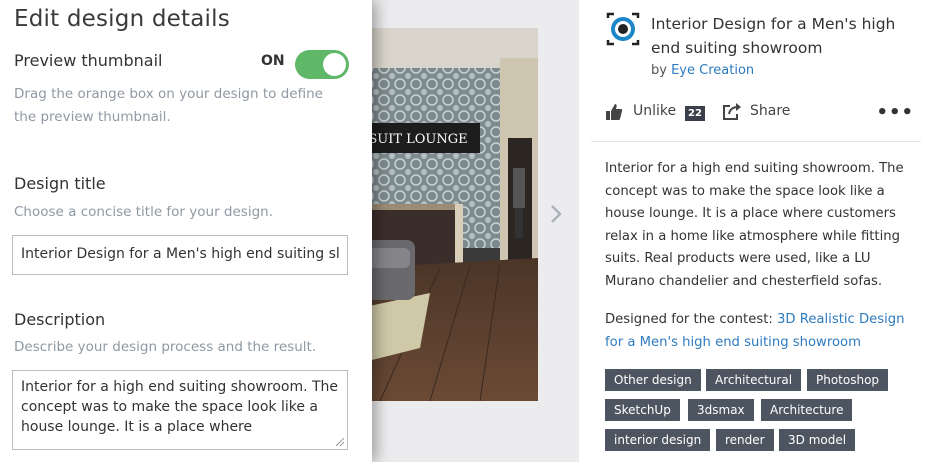  I want to click on tag-photoshop: Photoshop, so click(848, 380).